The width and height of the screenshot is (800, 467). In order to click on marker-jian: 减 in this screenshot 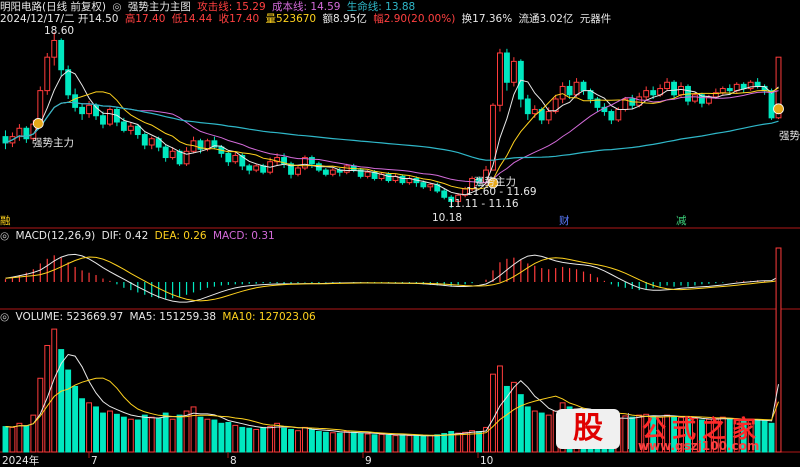, I will do `click(681, 221)`.